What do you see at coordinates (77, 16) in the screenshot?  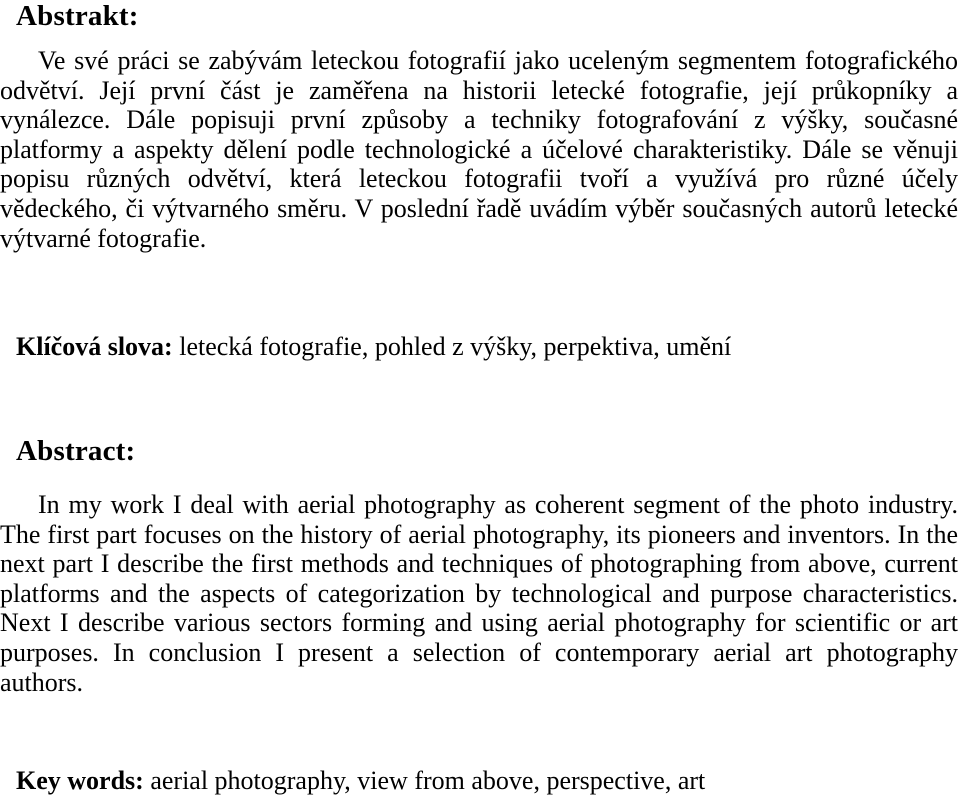 I see `czech-abstract-heading: Abstrakt:` at bounding box center [77, 16].